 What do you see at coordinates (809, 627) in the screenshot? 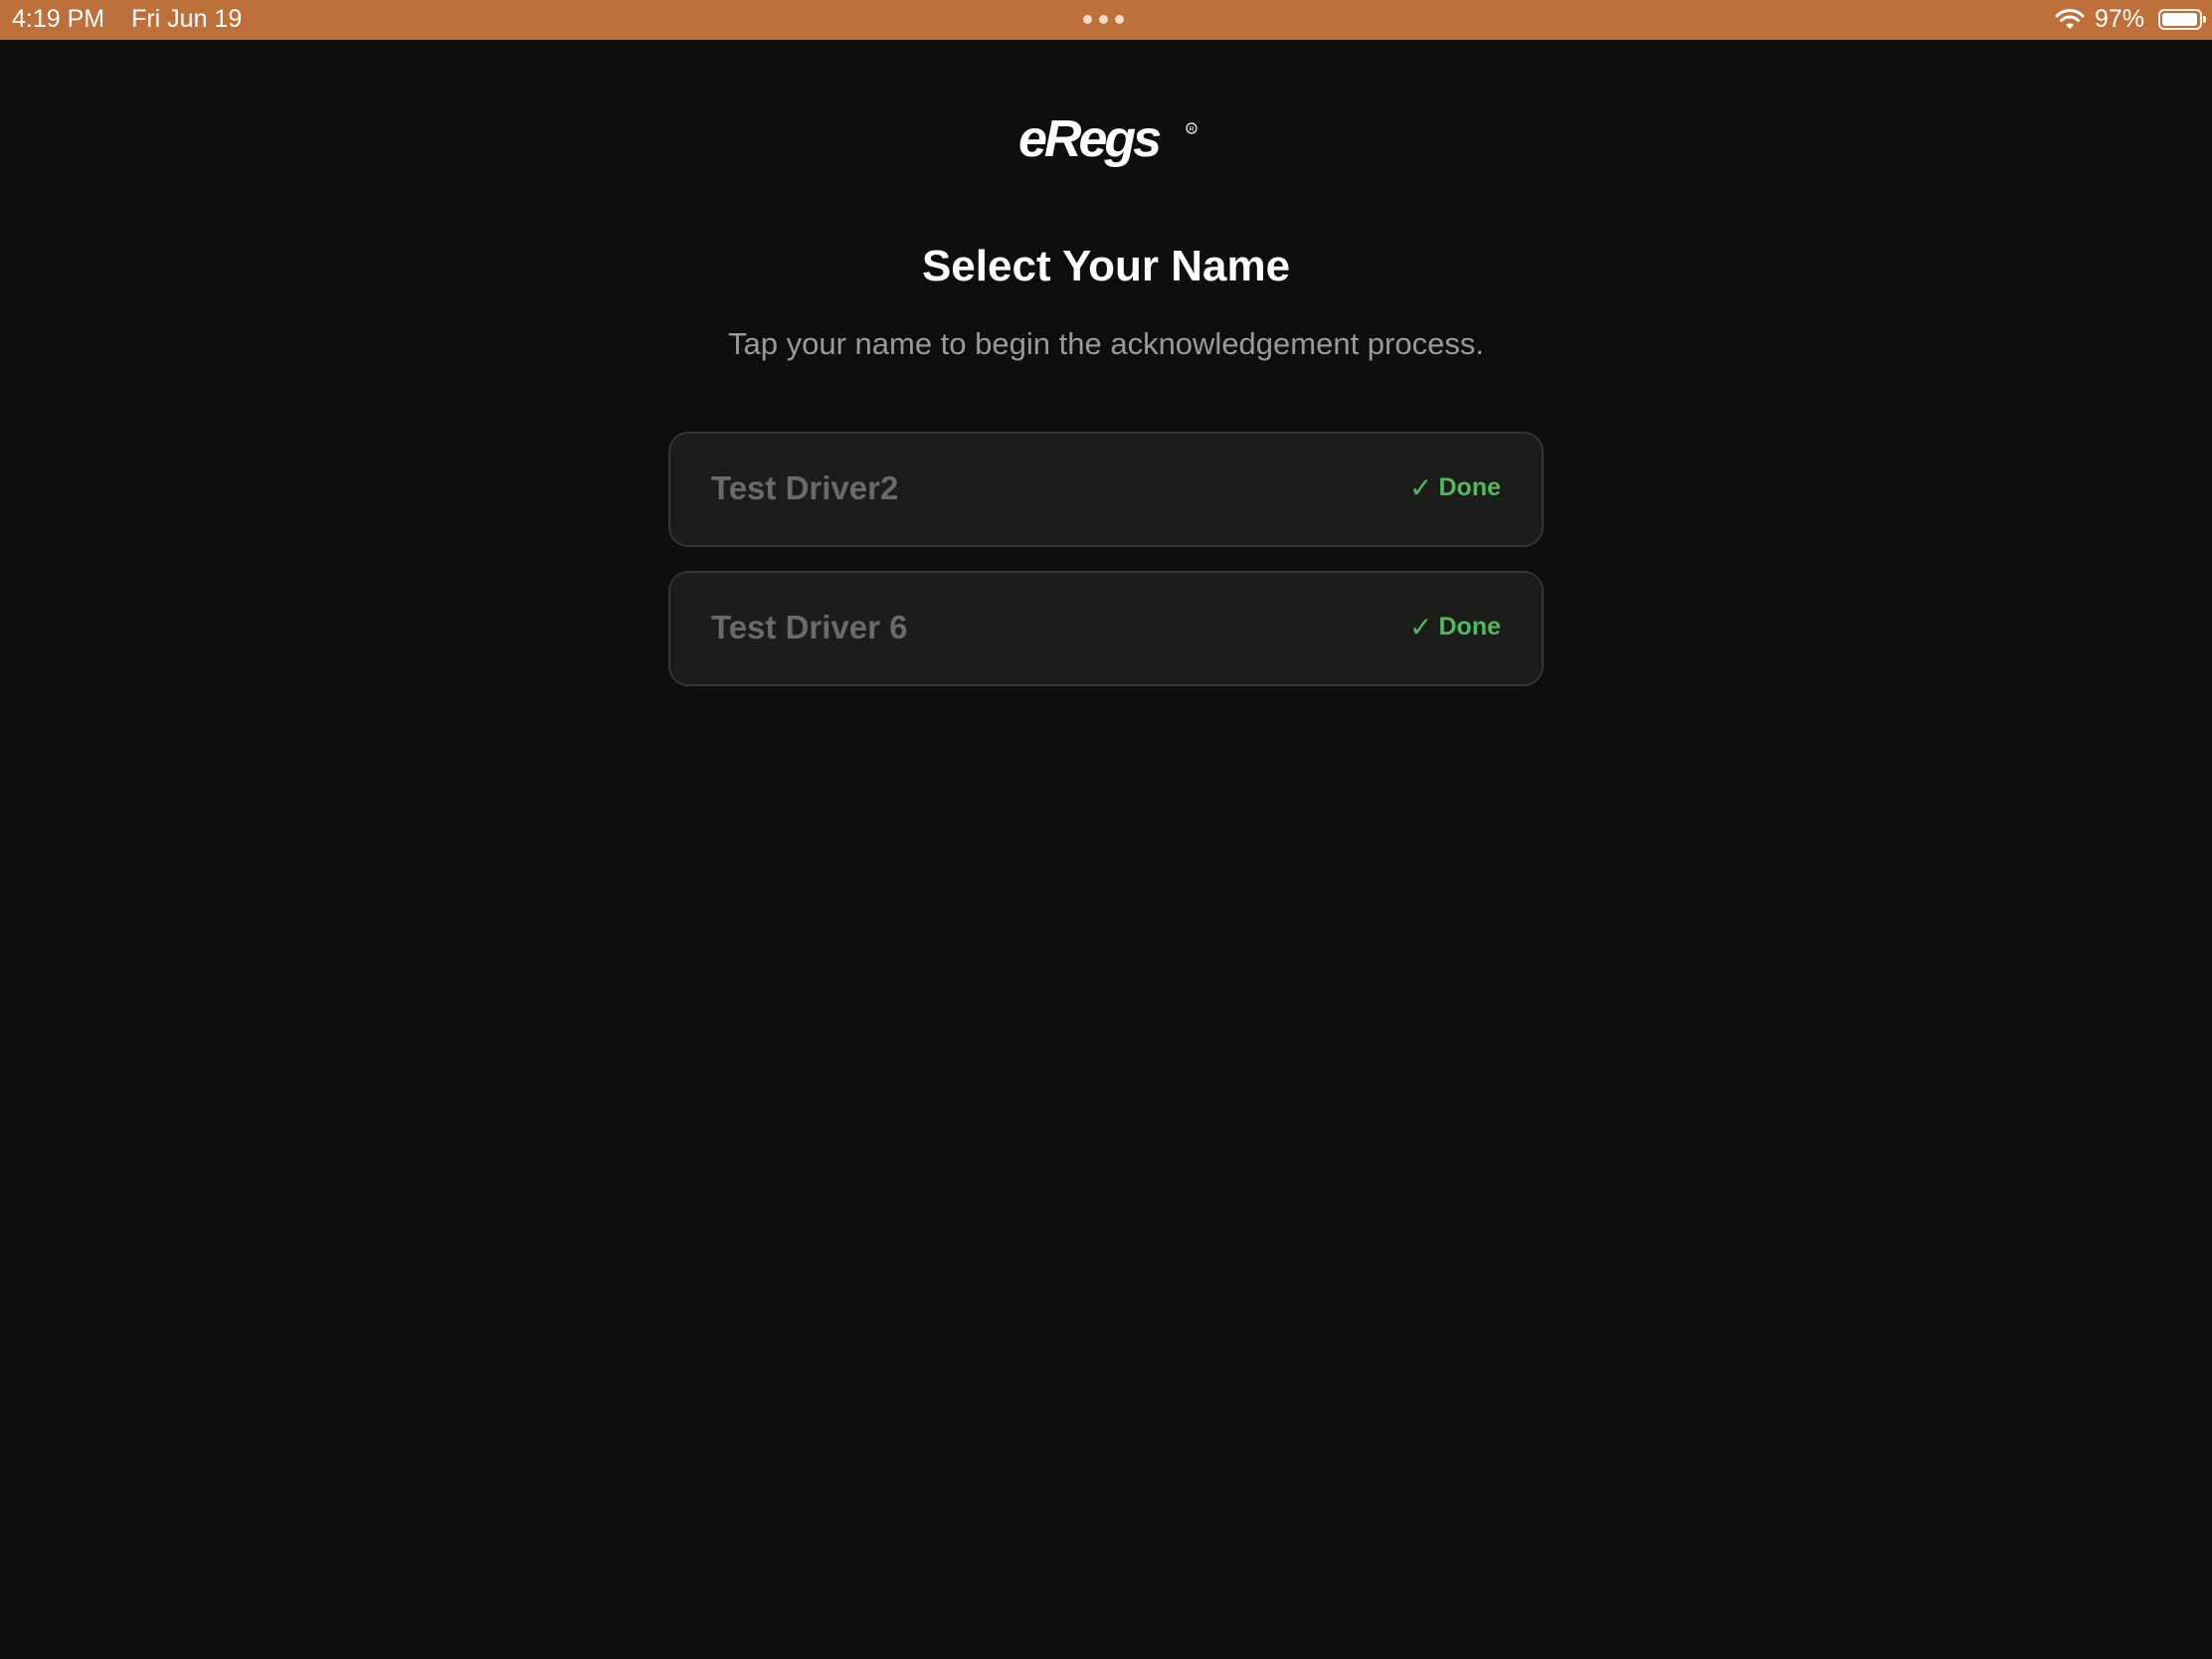
I see `name-label: Test Driver 6` at bounding box center [809, 627].